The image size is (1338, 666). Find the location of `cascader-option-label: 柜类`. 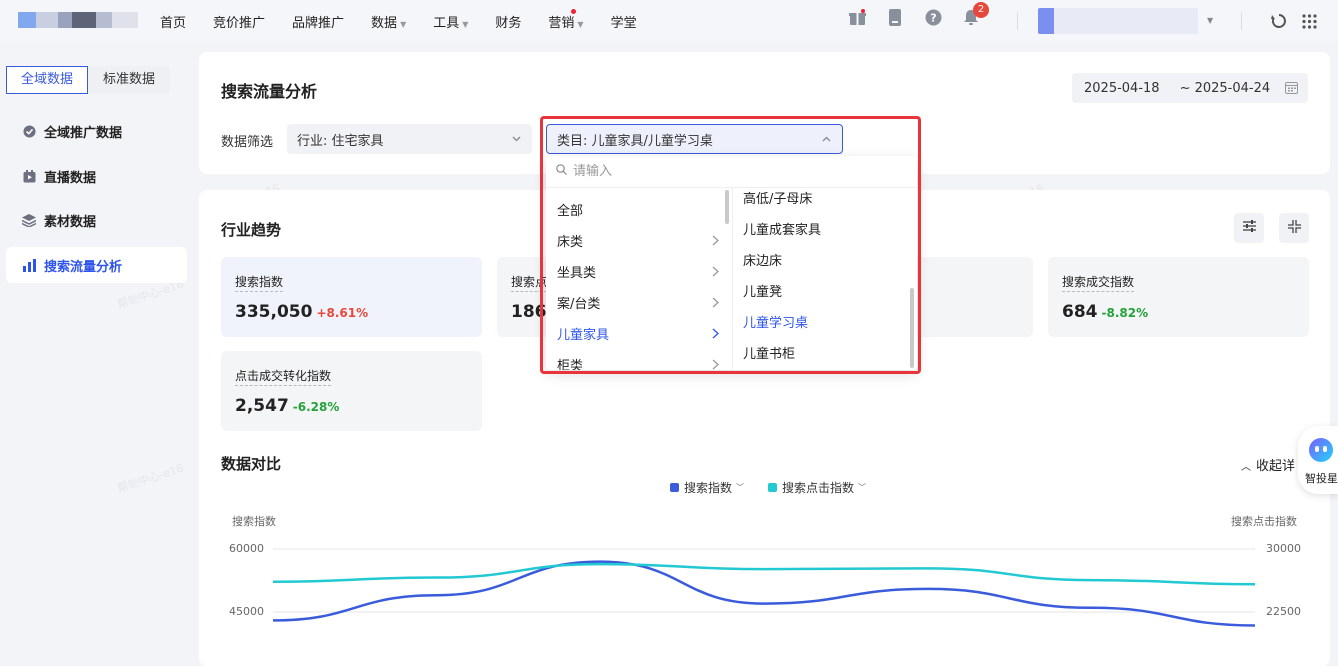

cascader-option-label: 柜类 is located at coordinates (570, 364).